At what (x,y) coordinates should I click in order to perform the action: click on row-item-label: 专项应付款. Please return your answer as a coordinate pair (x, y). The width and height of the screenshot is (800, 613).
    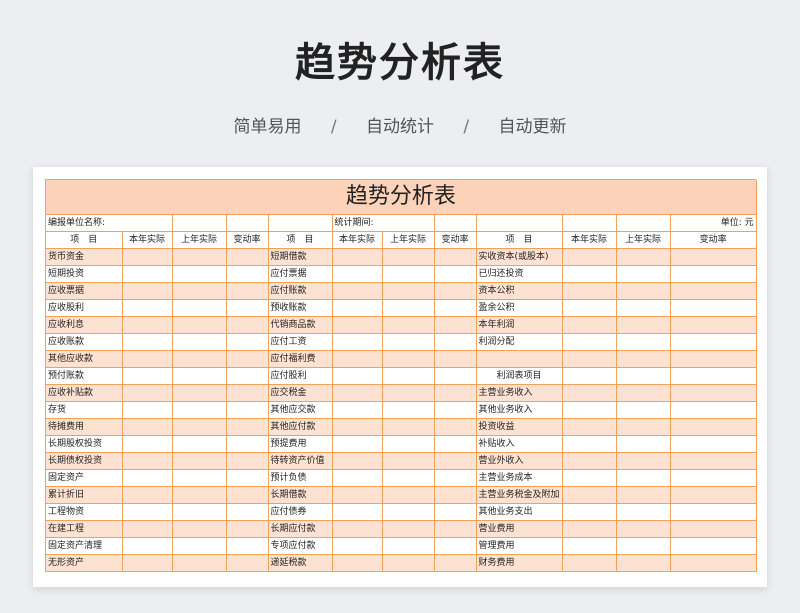
    Looking at the image, I should click on (300, 546).